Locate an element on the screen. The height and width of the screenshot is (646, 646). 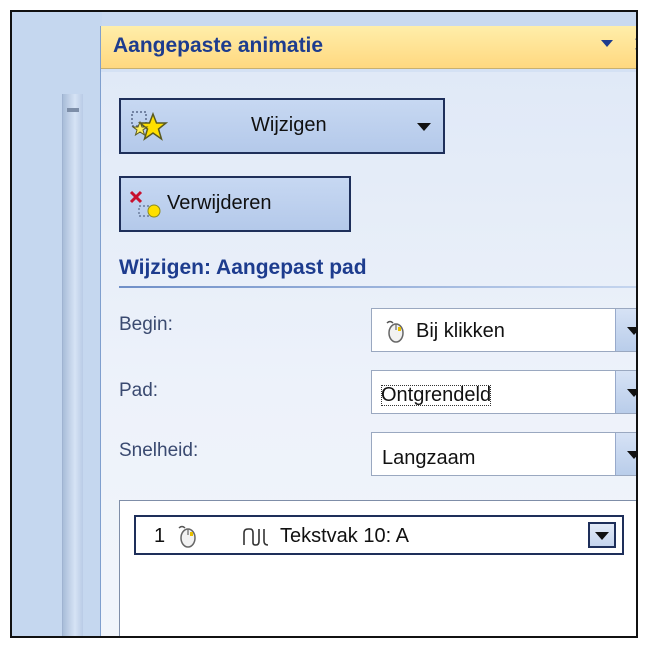
path-label: Pad: is located at coordinates (139, 390).